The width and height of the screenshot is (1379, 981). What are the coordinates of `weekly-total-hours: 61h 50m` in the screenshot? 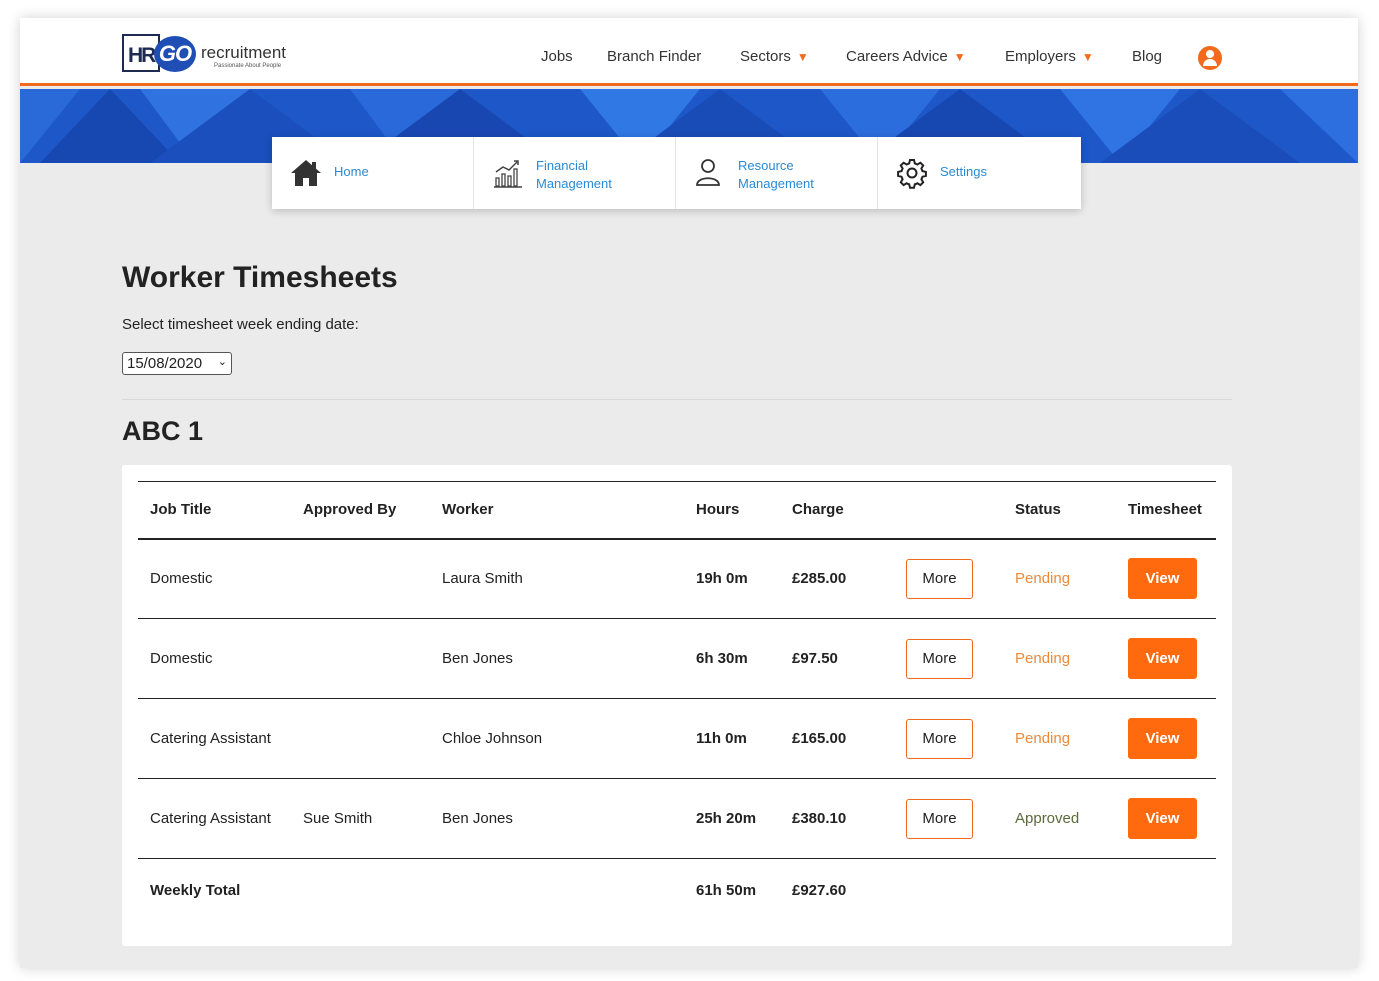 It's located at (726, 890).